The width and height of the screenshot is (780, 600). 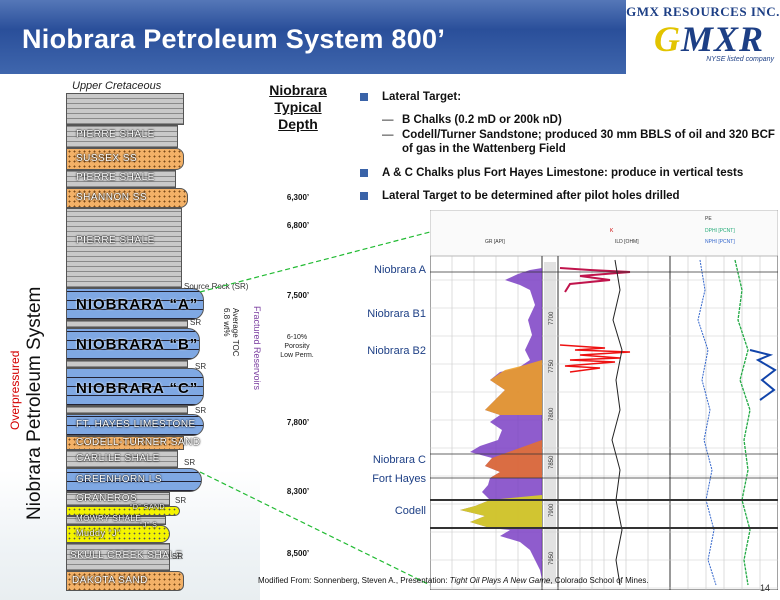 I want to click on depth-mark-label: 7850, so click(x=552, y=462).